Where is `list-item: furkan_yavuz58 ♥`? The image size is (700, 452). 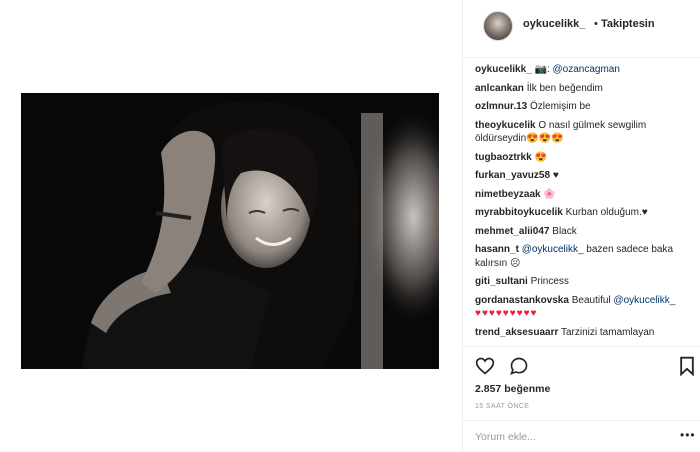
list-item: furkan_yavuz58 ♥ is located at coordinates (586, 176).